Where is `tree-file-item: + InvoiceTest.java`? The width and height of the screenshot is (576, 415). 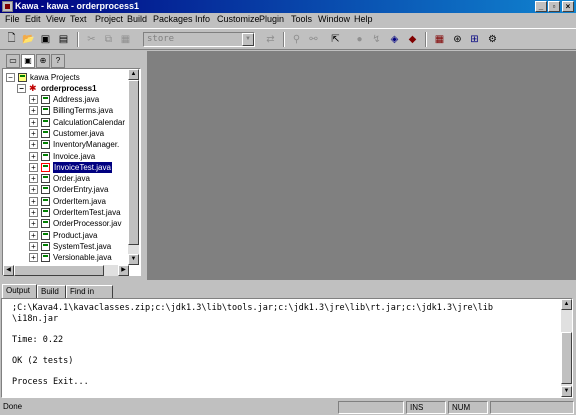
tree-file-item: + InvoiceTest.java is located at coordinates (84, 167).